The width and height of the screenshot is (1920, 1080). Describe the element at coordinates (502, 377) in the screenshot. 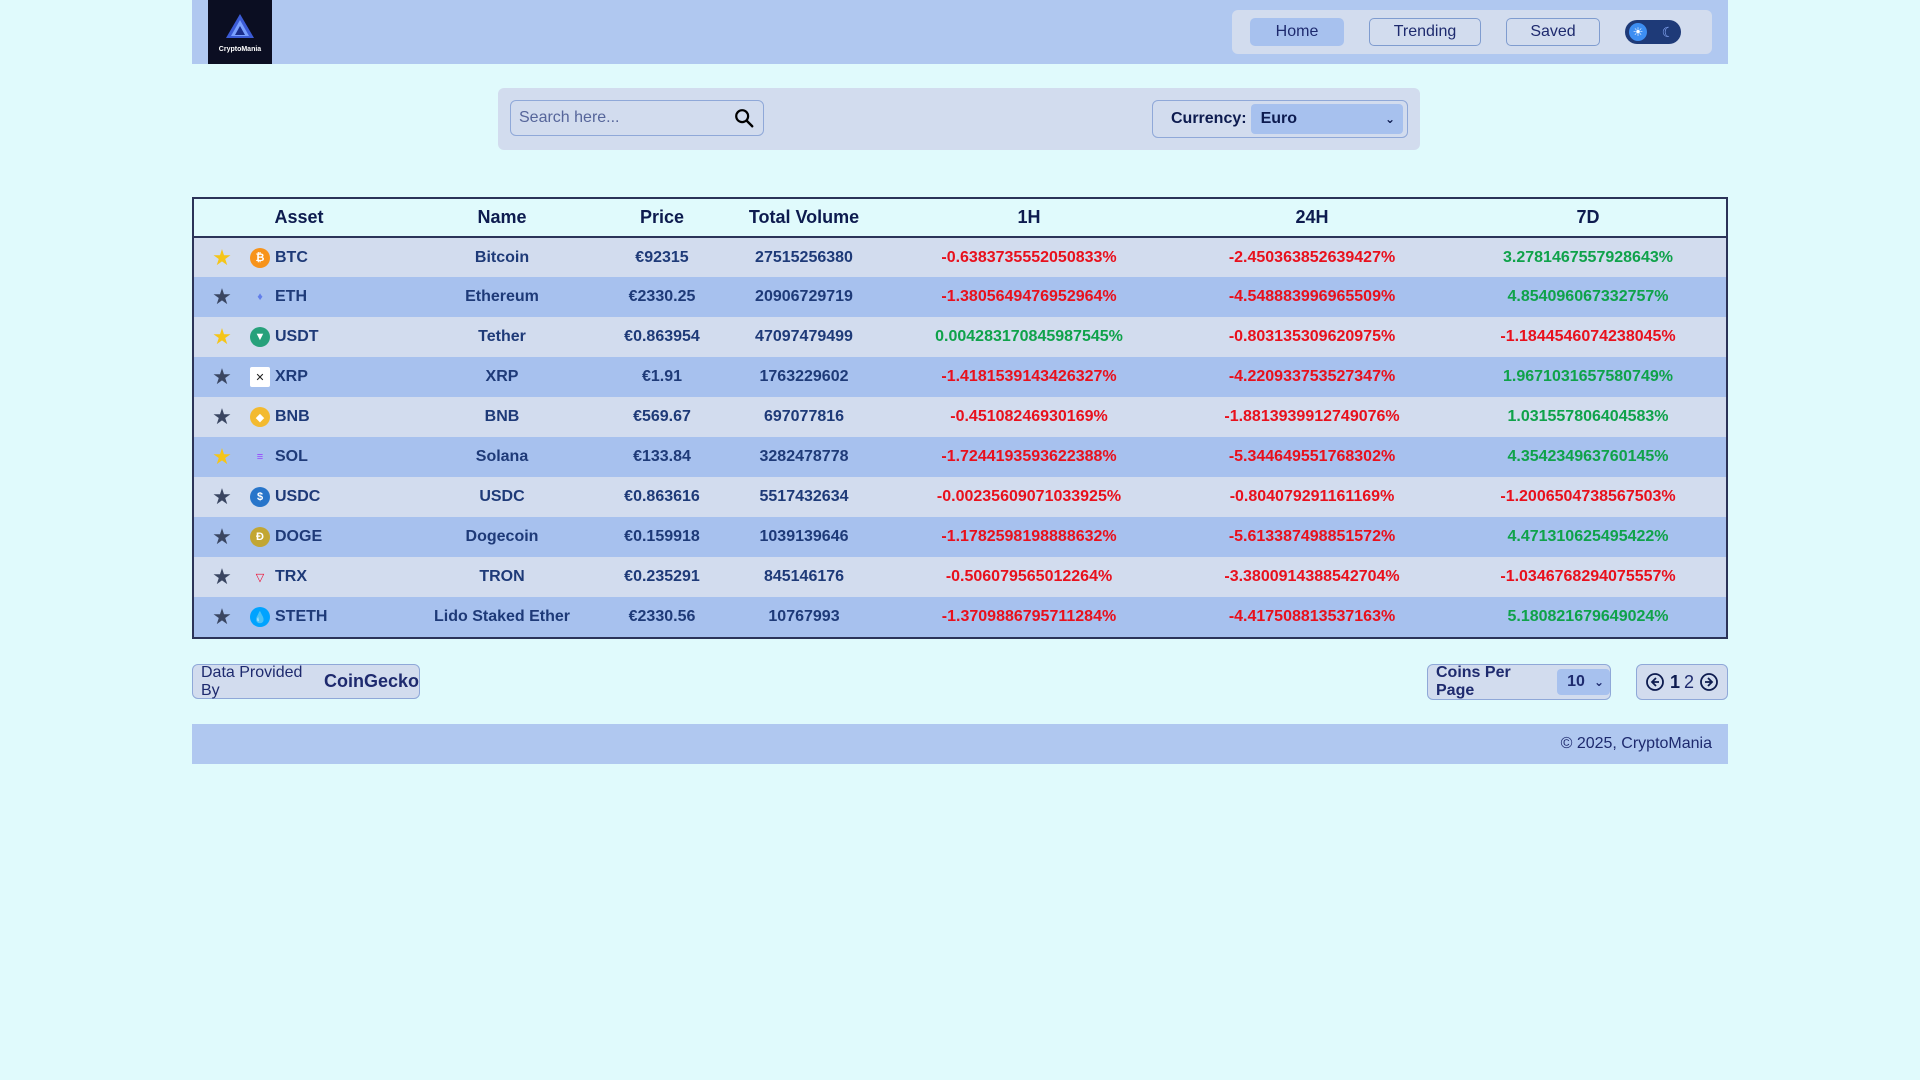

I see `coin-name: XRP` at that location.